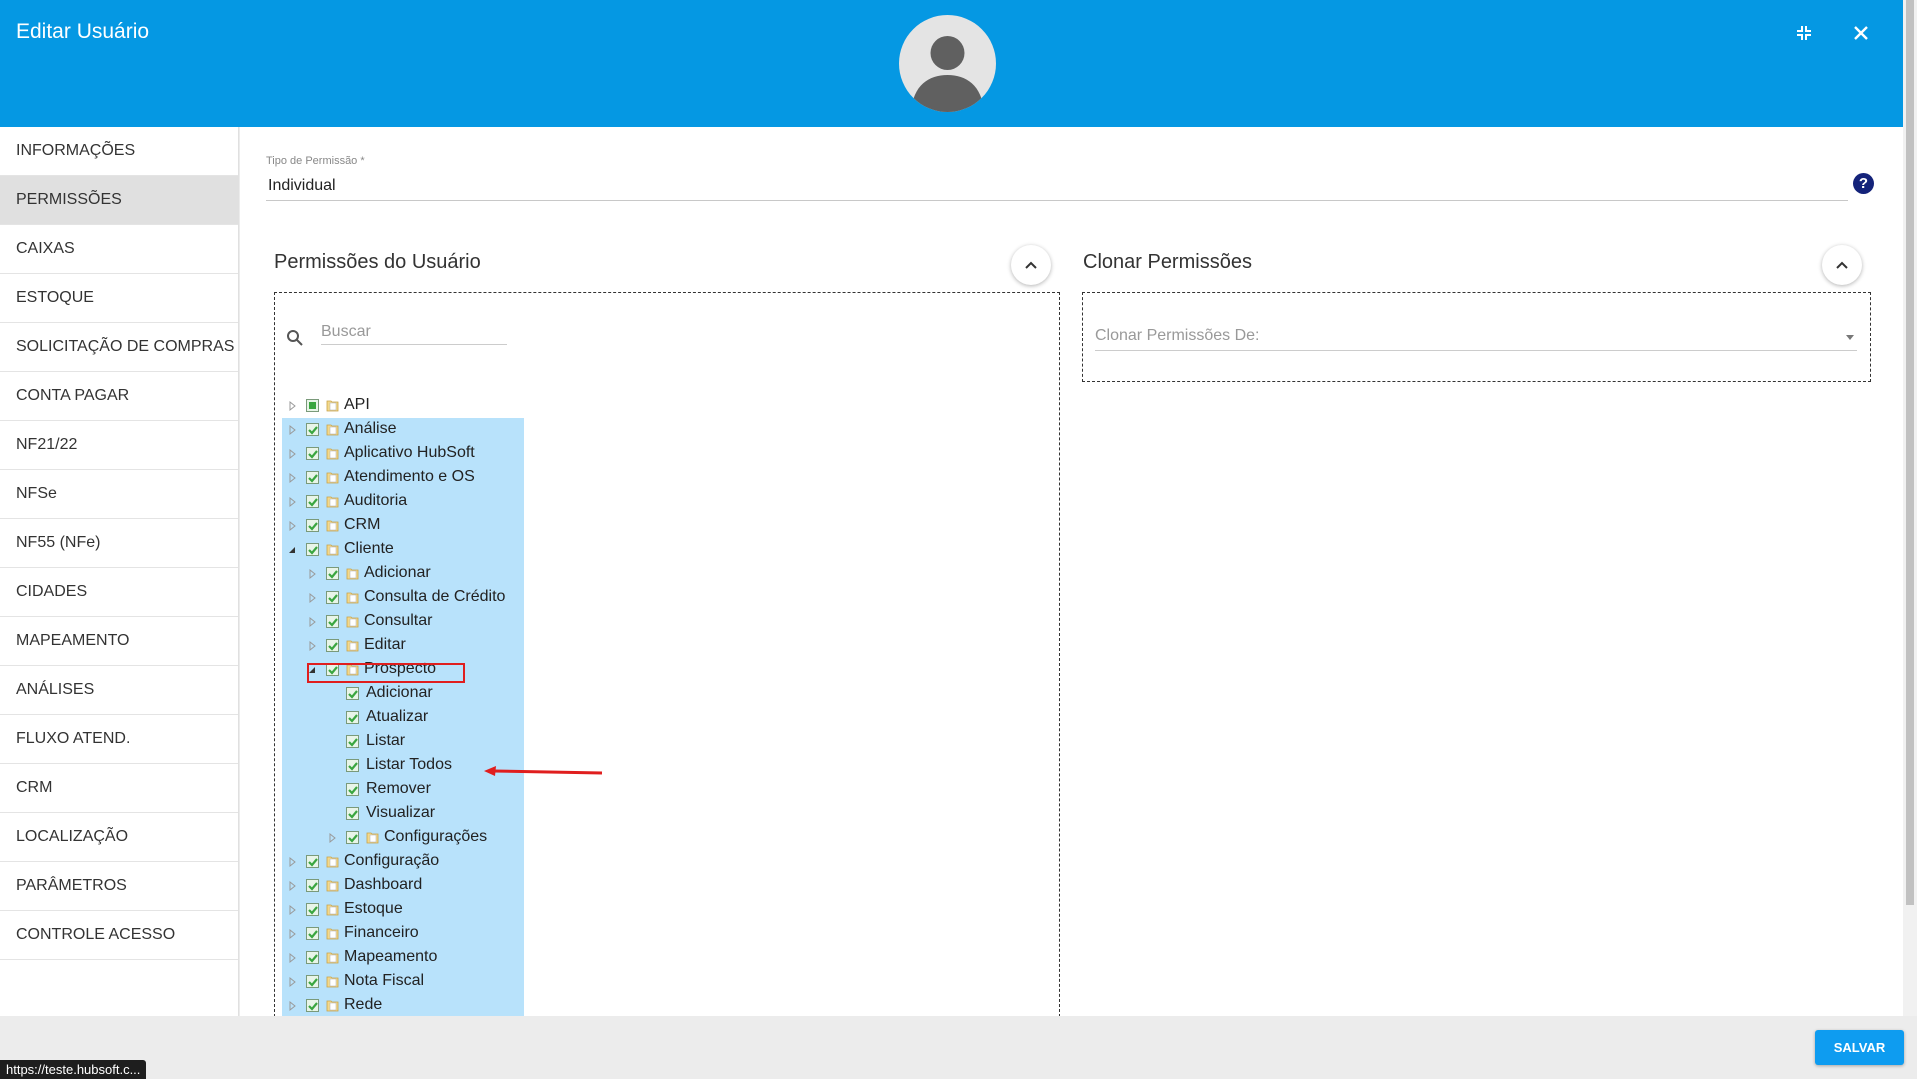 This screenshot has height=1079, width=1917. I want to click on sidebar-item-3: ESTOQUE, so click(119, 298).